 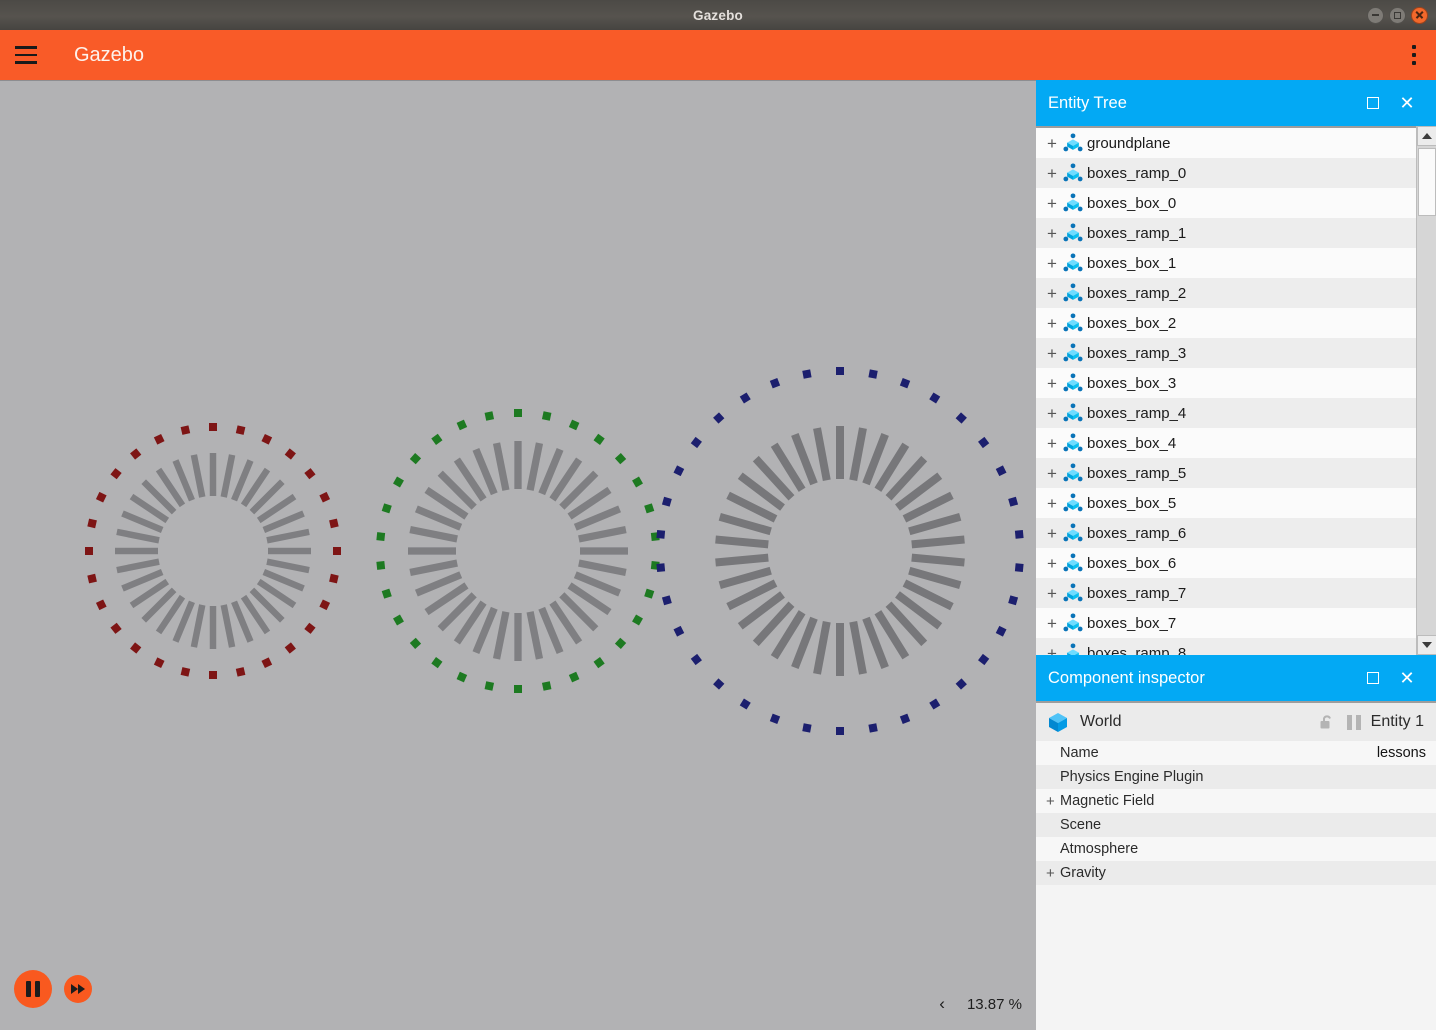 I want to click on scroll-thumb, so click(x=1427, y=182).